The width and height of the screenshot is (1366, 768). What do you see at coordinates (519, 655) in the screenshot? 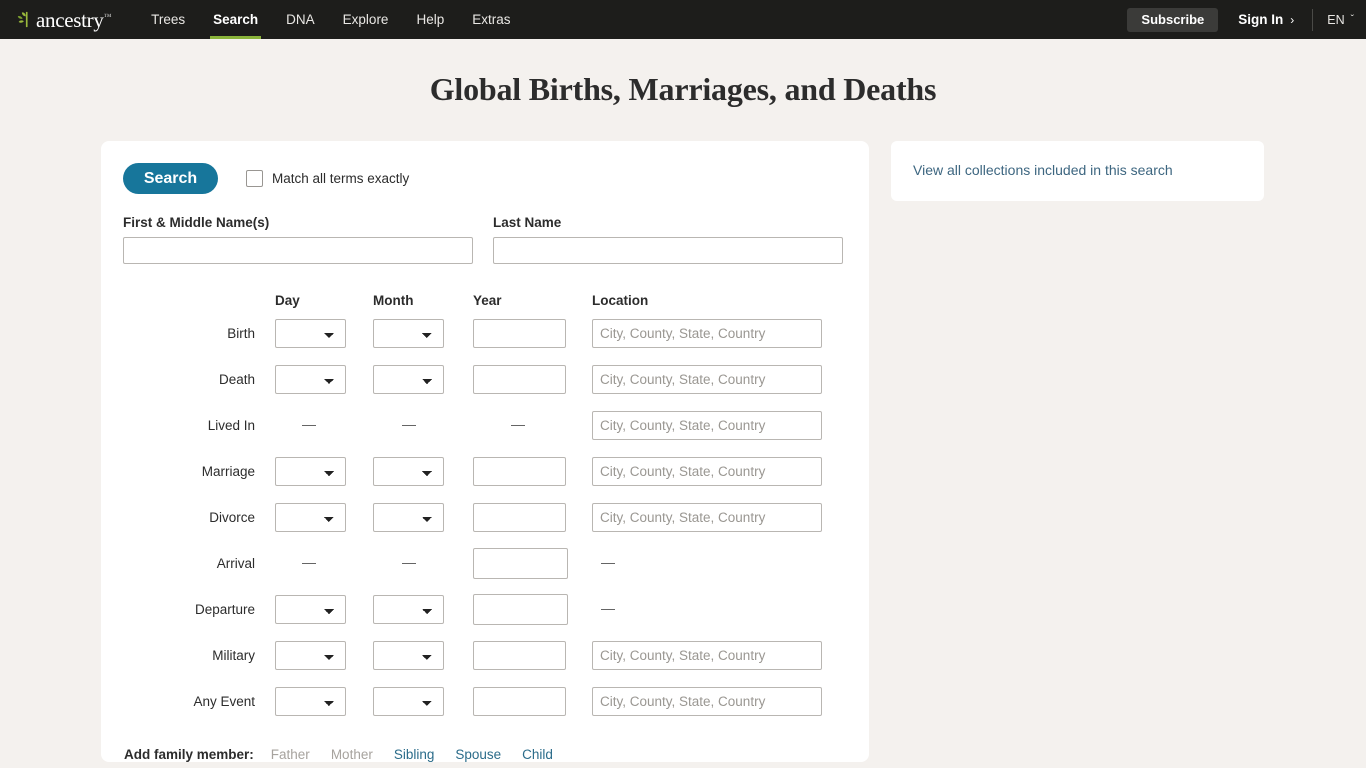
I see `military-year-input` at bounding box center [519, 655].